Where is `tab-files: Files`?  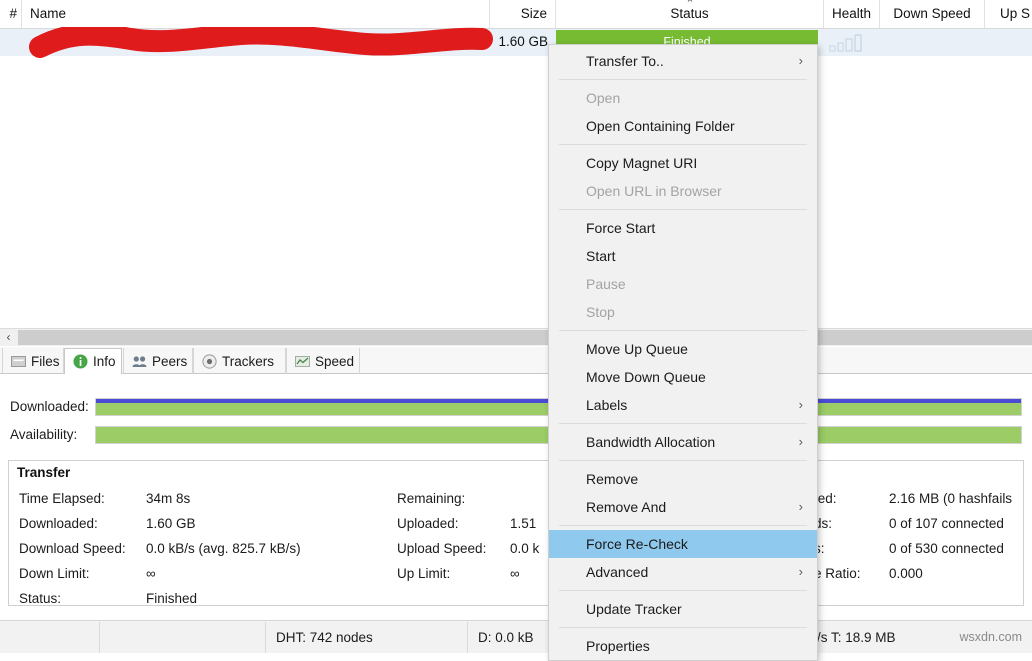
tab-files: Files is located at coordinates (33, 361).